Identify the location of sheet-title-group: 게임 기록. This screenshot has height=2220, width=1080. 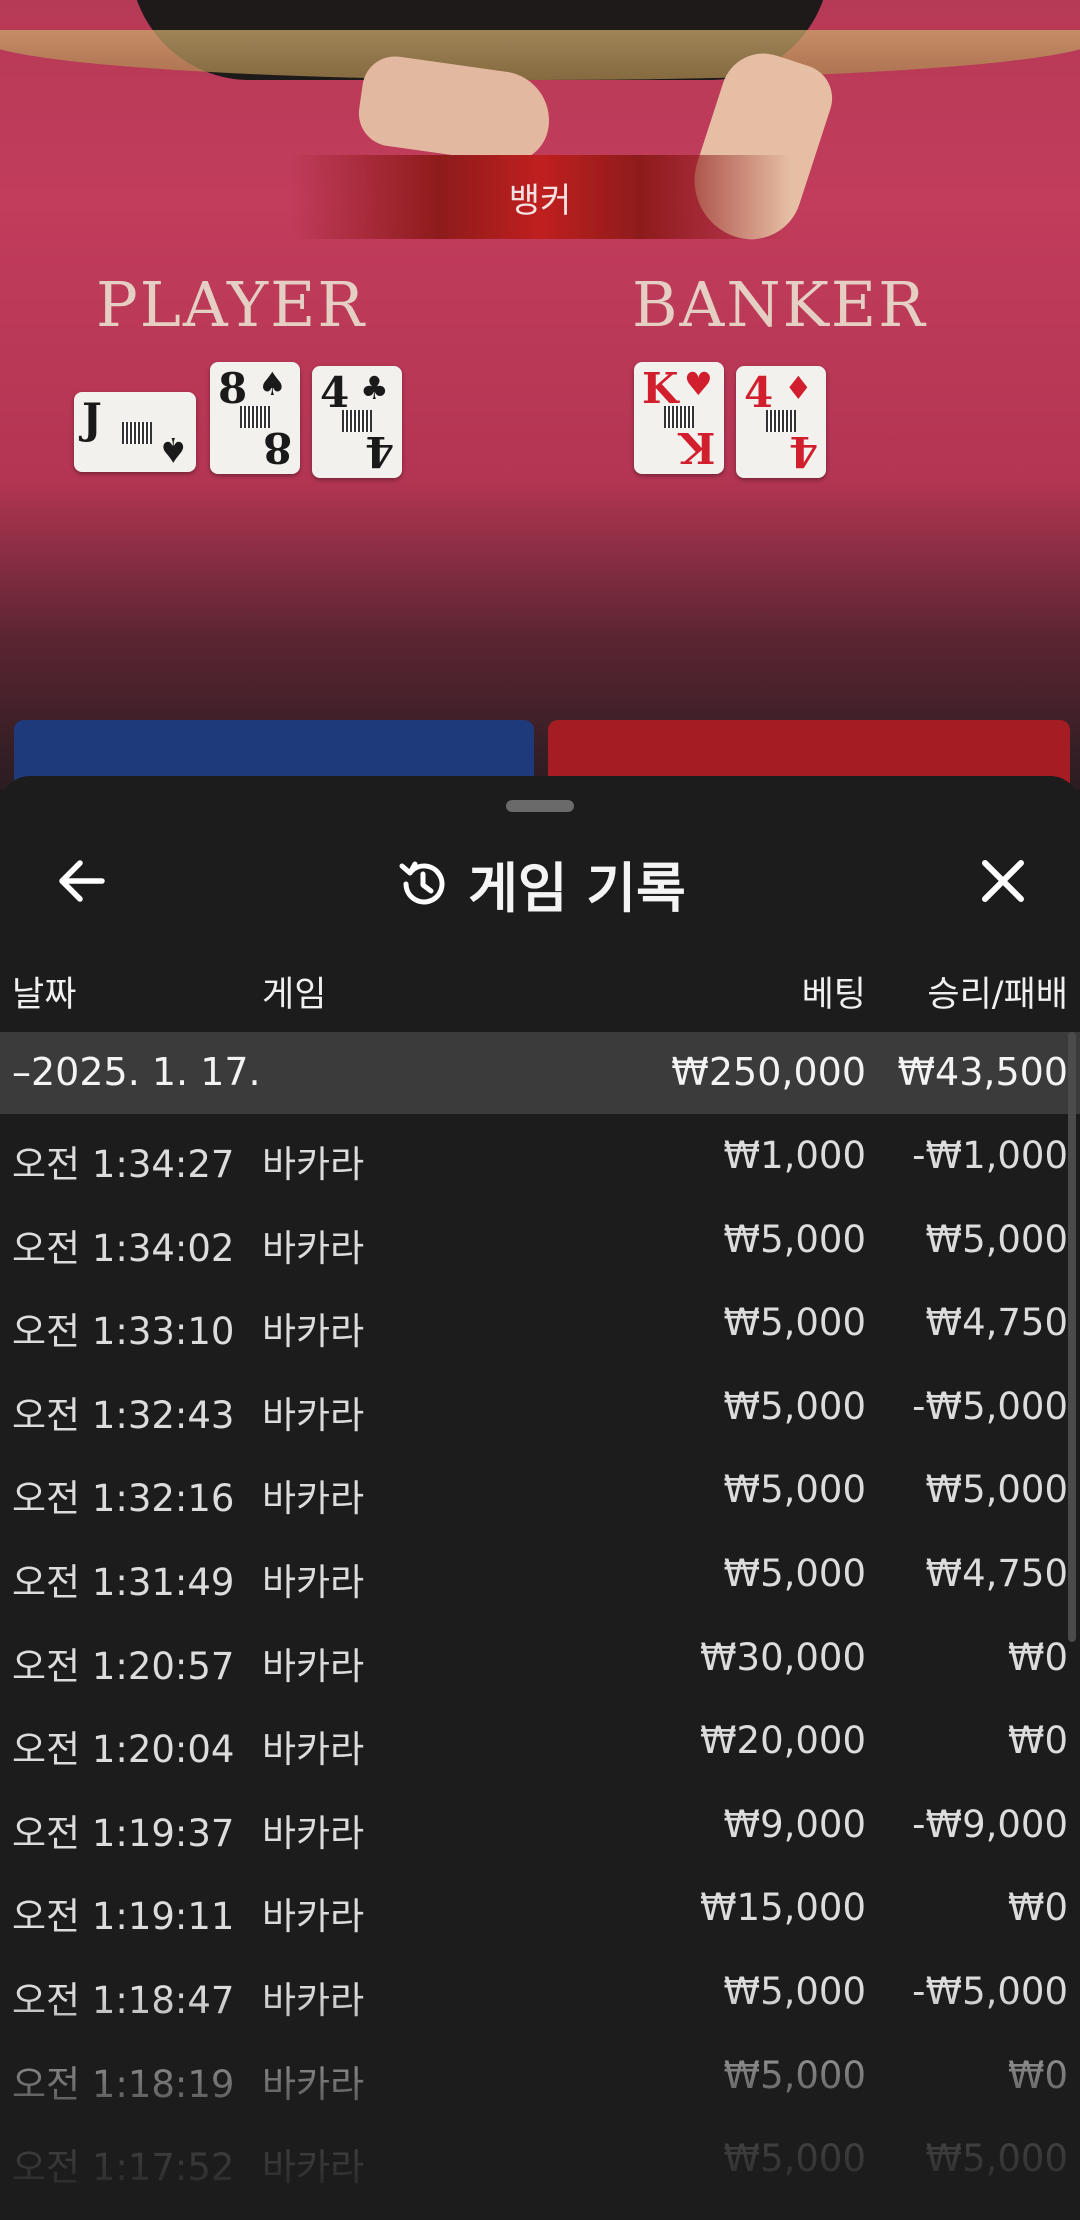
(540, 883).